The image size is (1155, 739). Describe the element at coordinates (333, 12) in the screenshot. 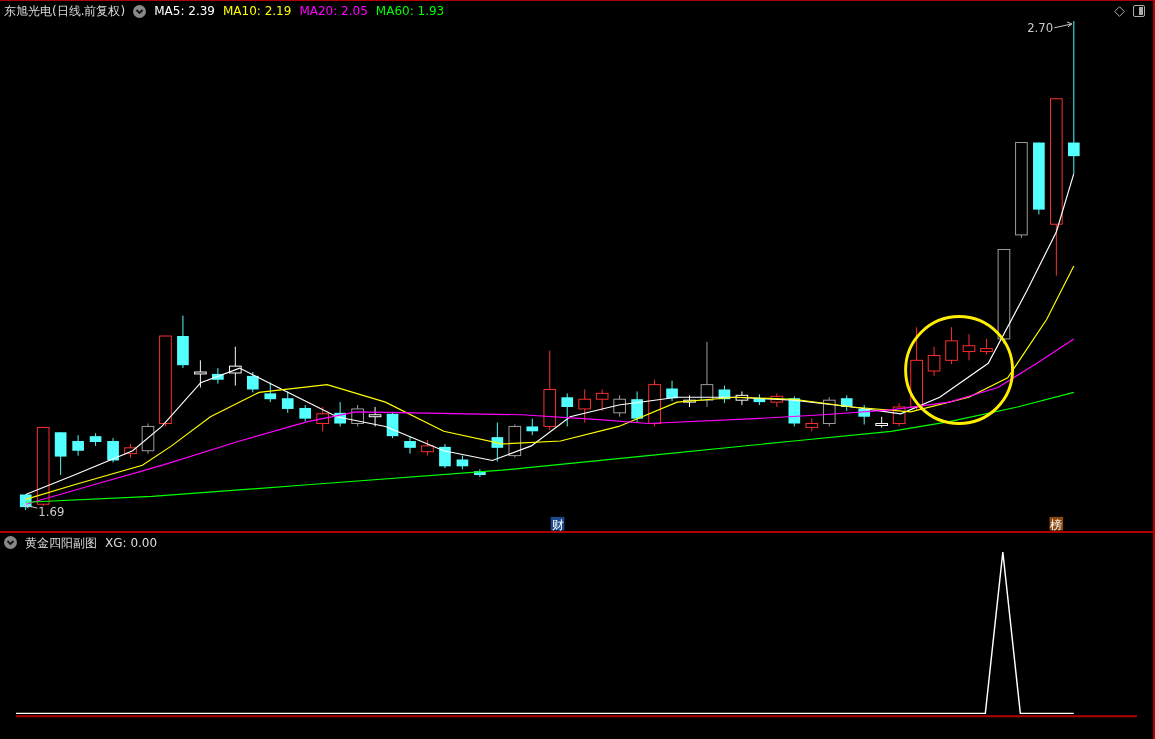

I see `moving-average-value: MA20: 2.05` at that location.